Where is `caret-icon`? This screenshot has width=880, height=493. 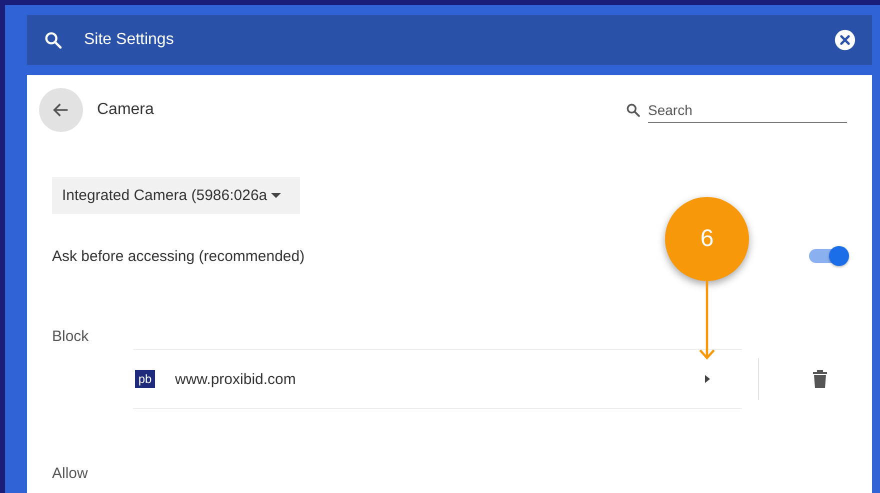
caret-icon is located at coordinates (276, 195).